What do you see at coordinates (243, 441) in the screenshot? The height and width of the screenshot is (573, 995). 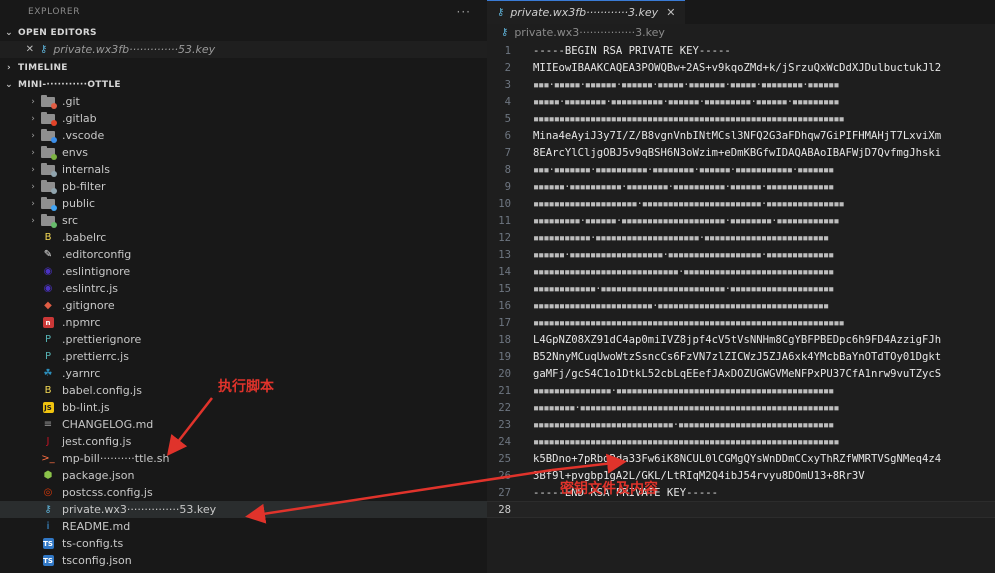 I see `tree-file: Jjest.config.js` at bounding box center [243, 441].